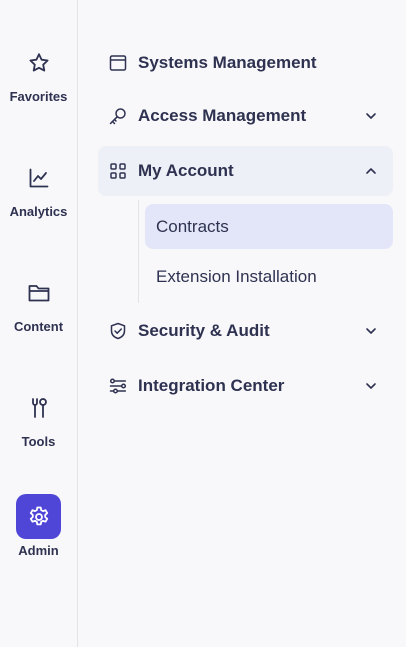  Describe the element at coordinates (245, 171) in the screenshot. I see `nav-item-my-account: My Account` at that location.